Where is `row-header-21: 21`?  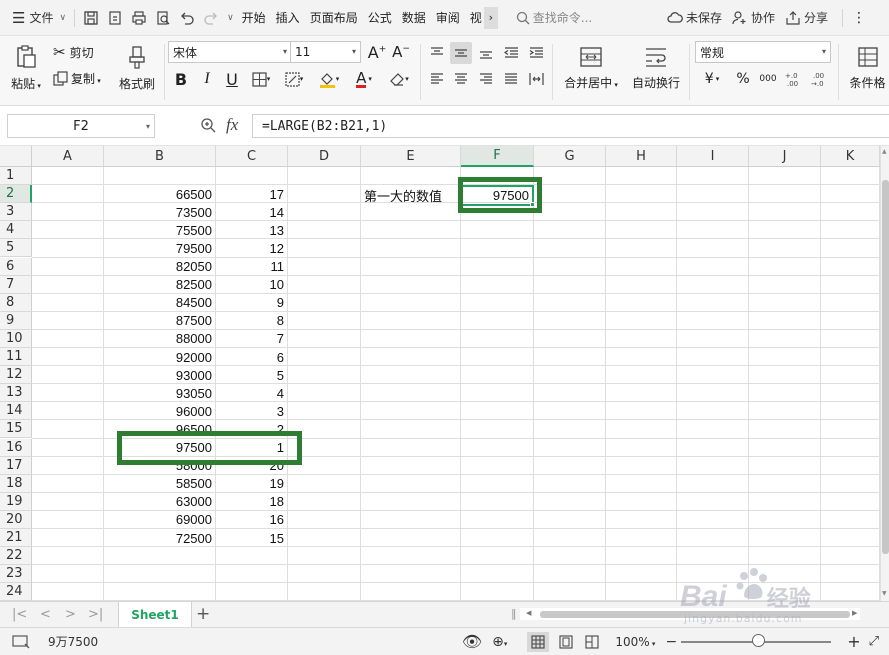 row-header-21: 21 is located at coordinates (16, 538).